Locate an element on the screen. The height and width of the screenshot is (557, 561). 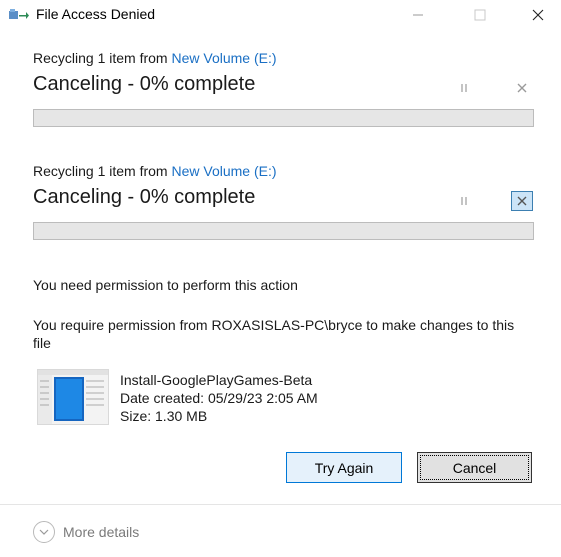
window-title: File Access Denied is located at coordinates (96, 14).